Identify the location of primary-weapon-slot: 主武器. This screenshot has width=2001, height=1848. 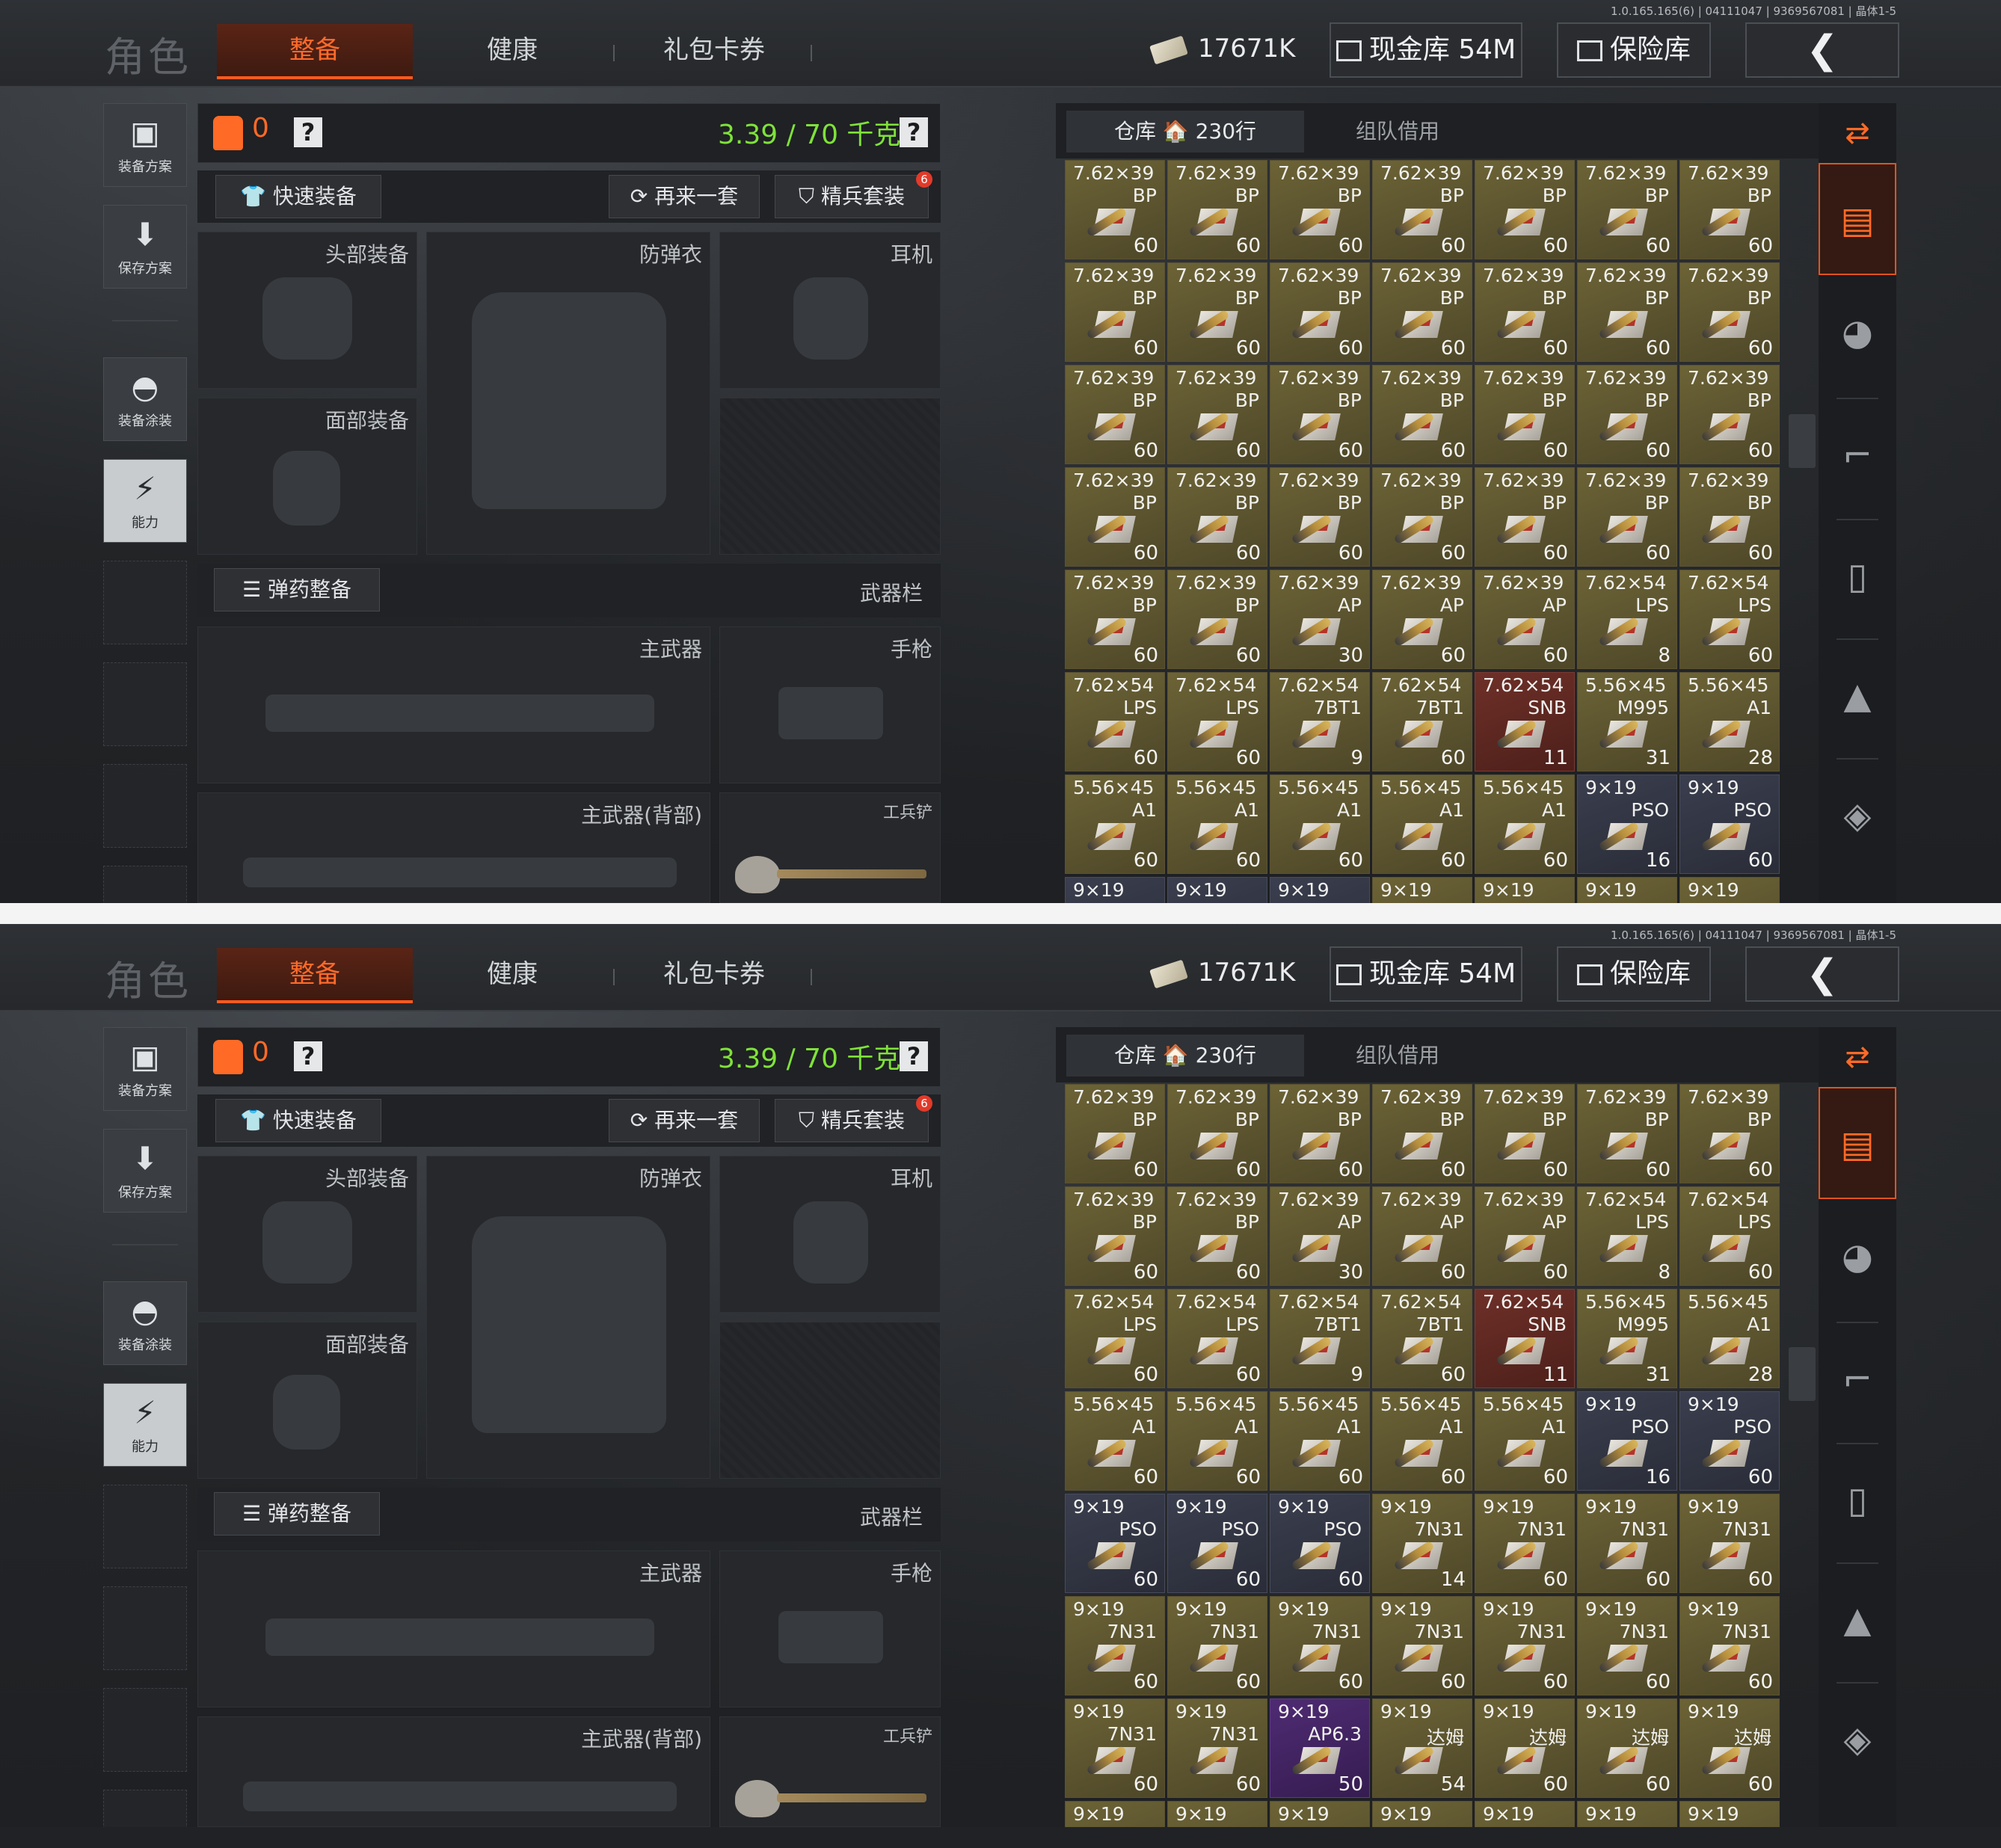
(454, 704).